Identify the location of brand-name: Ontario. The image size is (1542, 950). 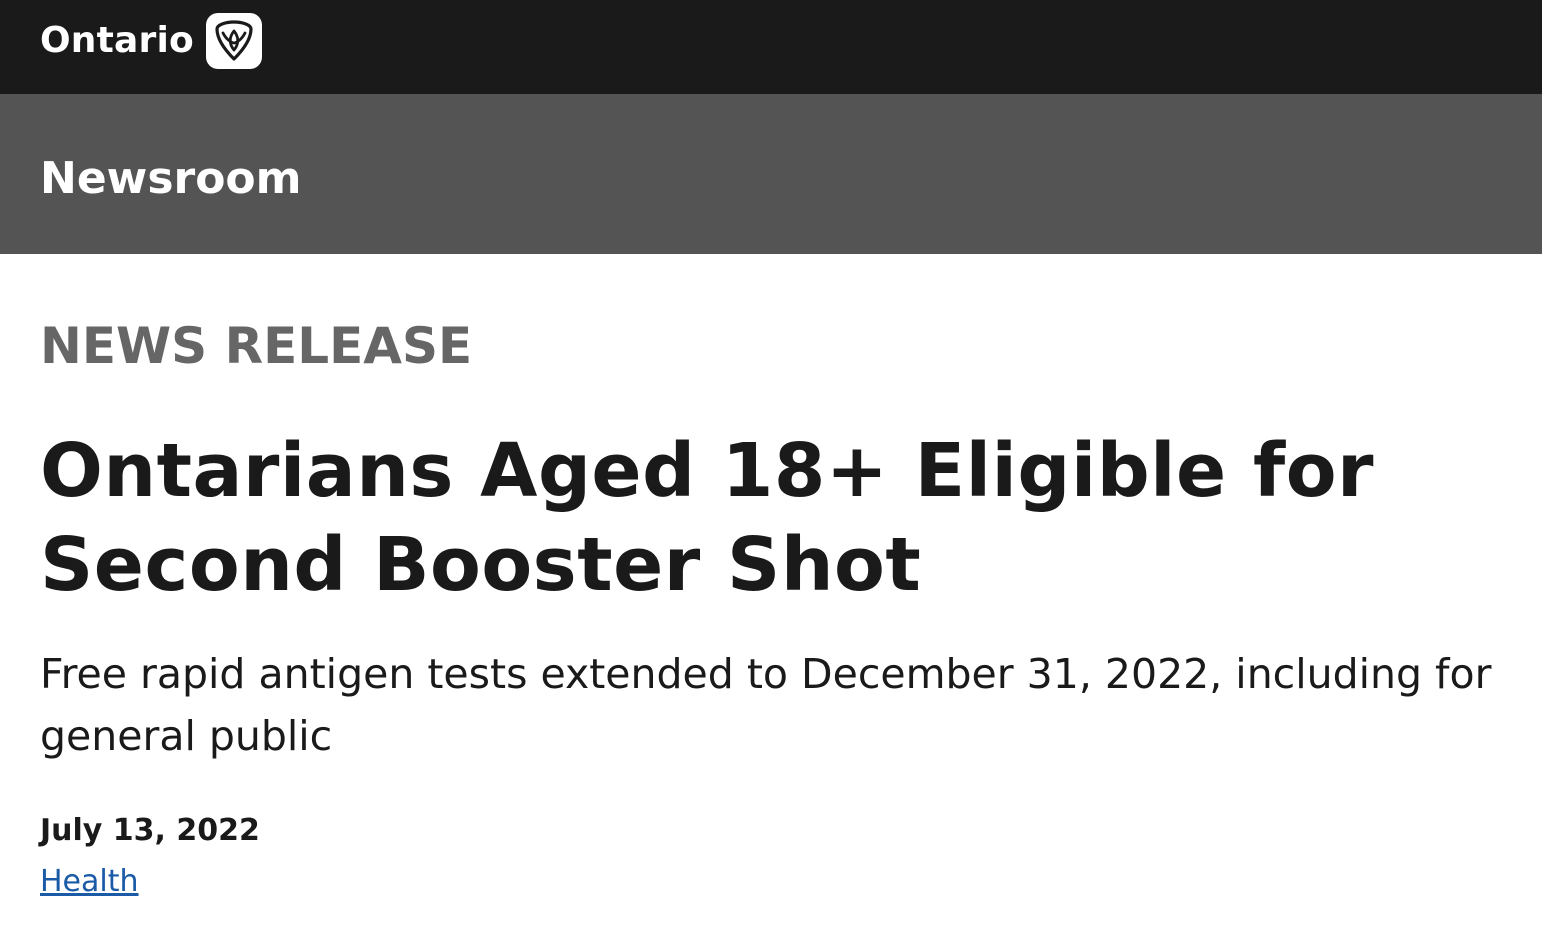
(117, 40).